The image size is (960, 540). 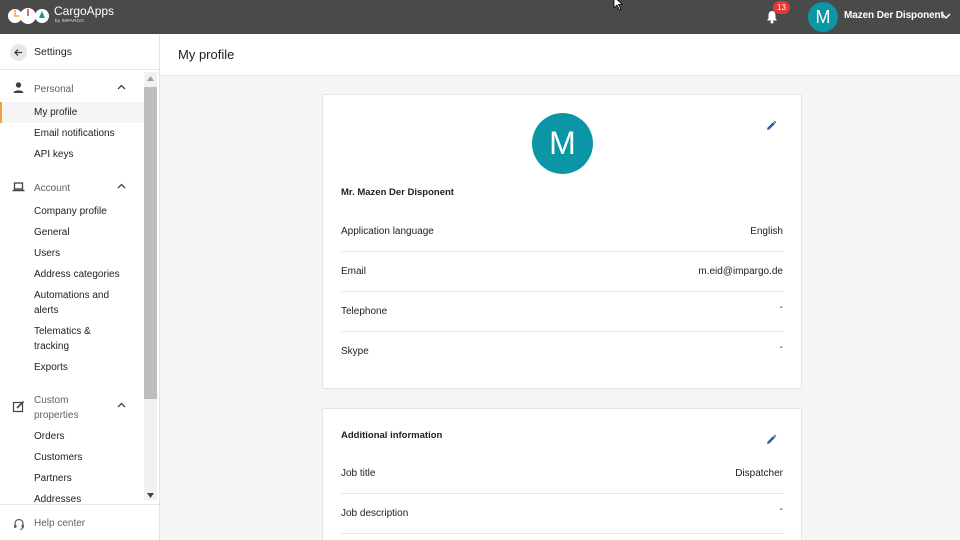 I want to click on sidebar-item-customers: Customers, so click(x=72, y=457).